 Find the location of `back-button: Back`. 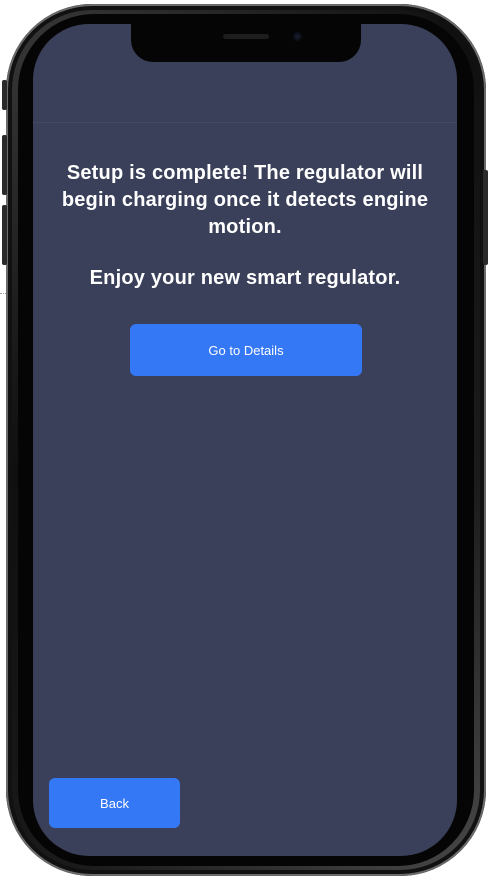

back-button: Back is located at coordinates (114, 803).